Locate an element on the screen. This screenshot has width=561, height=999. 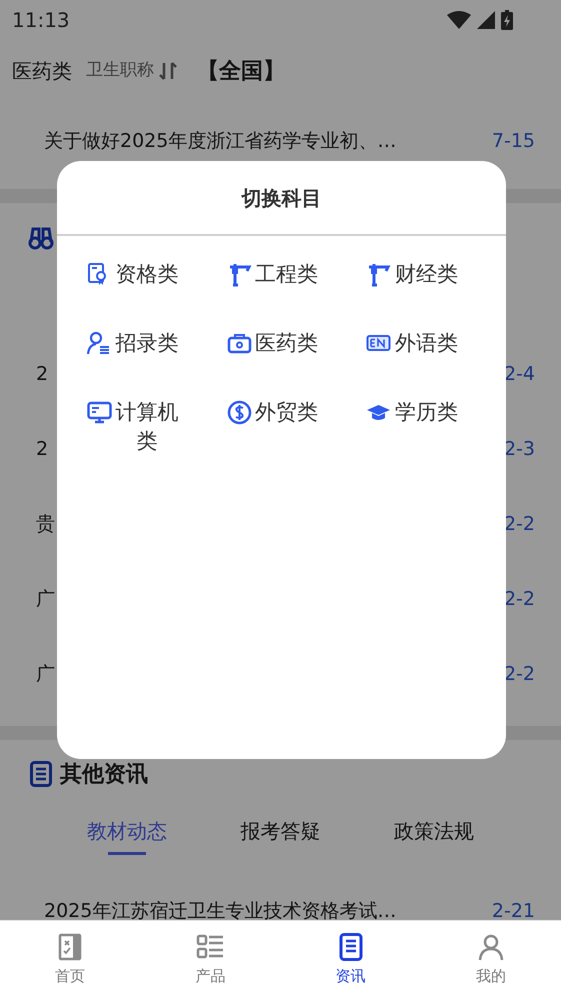
nav-tab: 我的 is located at coordinates (490, 960).